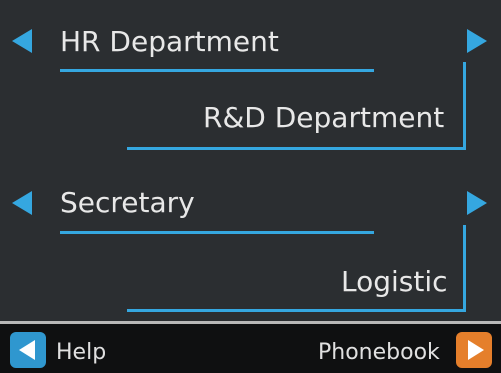  What do you see at coordinates (296, 148) in the screenshot?
I see `rd-department-underline` at bounding box center [296, 148].